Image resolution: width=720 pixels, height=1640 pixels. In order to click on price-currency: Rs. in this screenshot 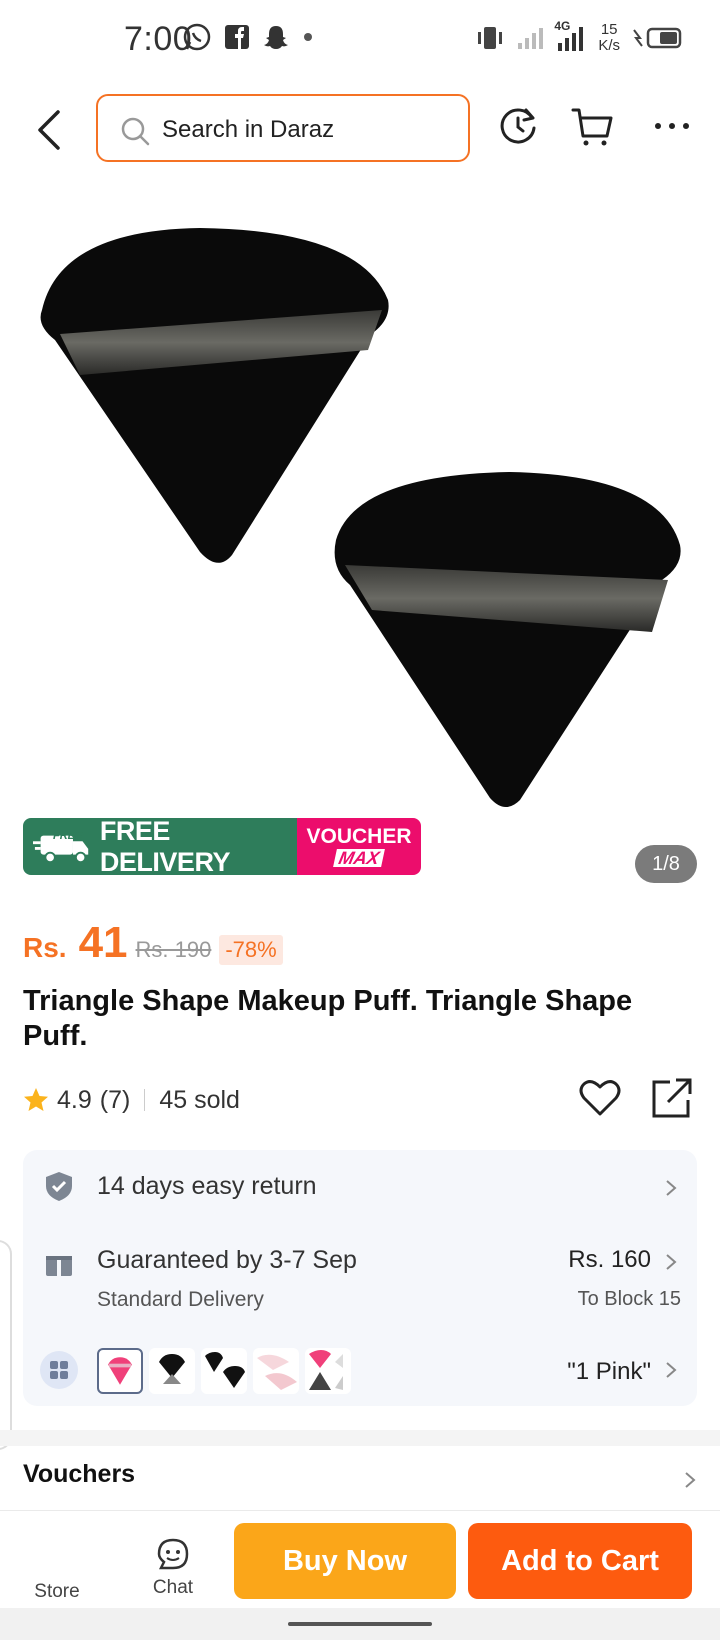, I will do `click(45, 947)`.